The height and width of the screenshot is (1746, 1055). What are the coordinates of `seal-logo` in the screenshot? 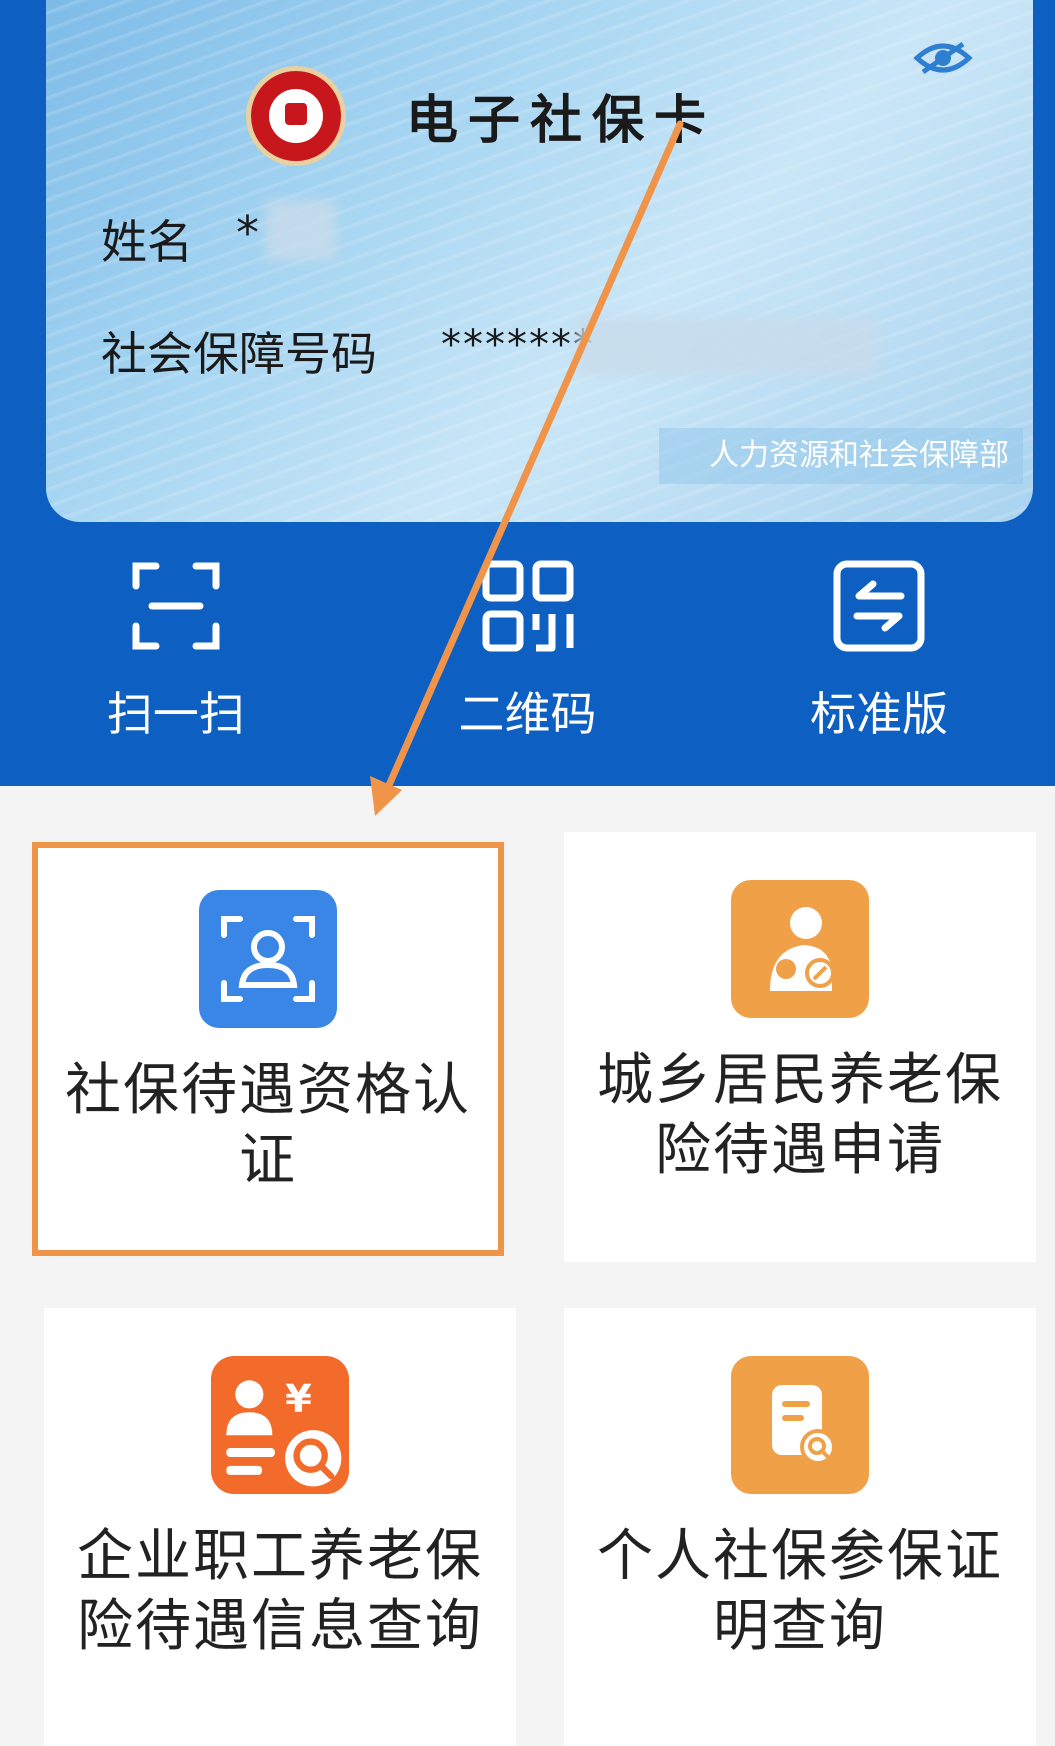 It's located at (296, 116).